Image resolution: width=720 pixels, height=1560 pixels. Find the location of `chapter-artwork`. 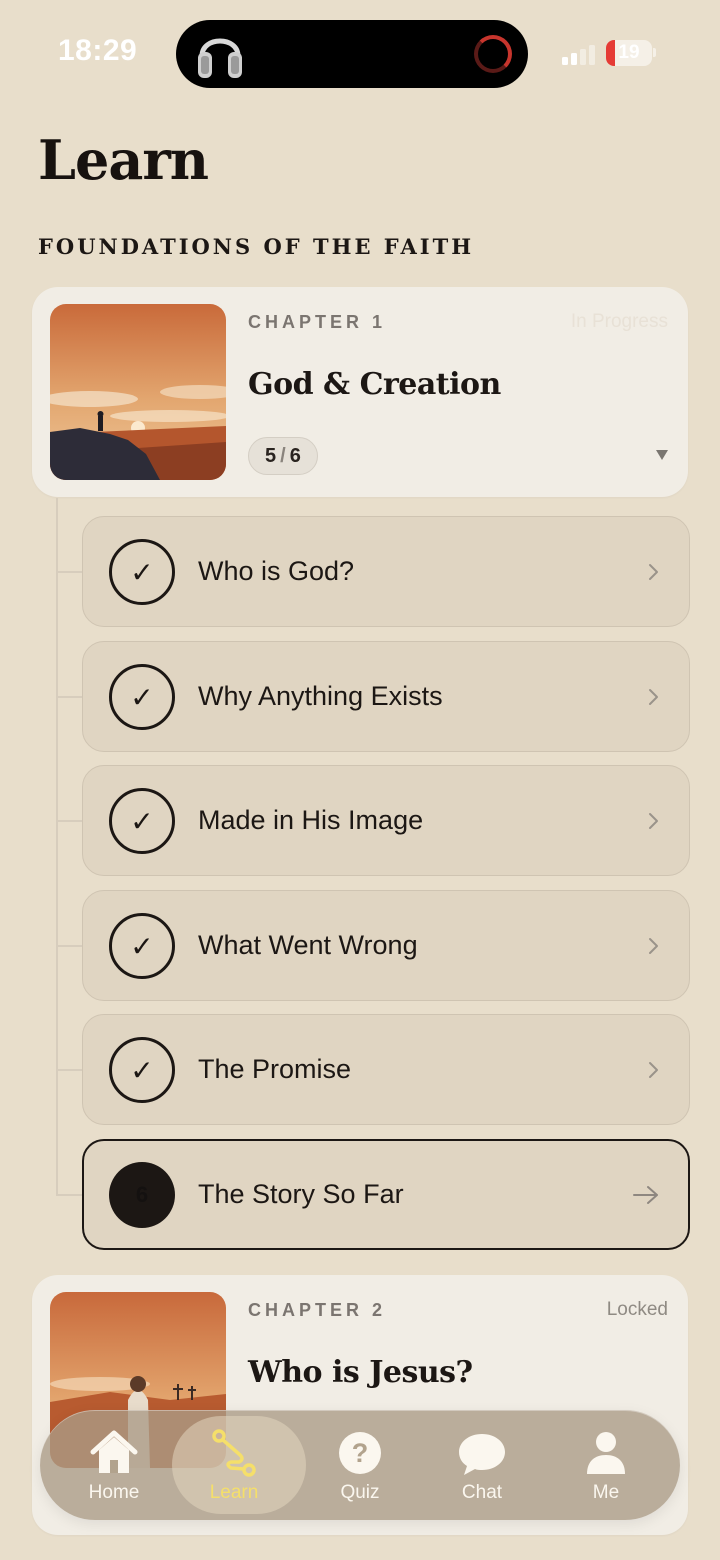

chapter-artwork is located at coordinates (138, 392).